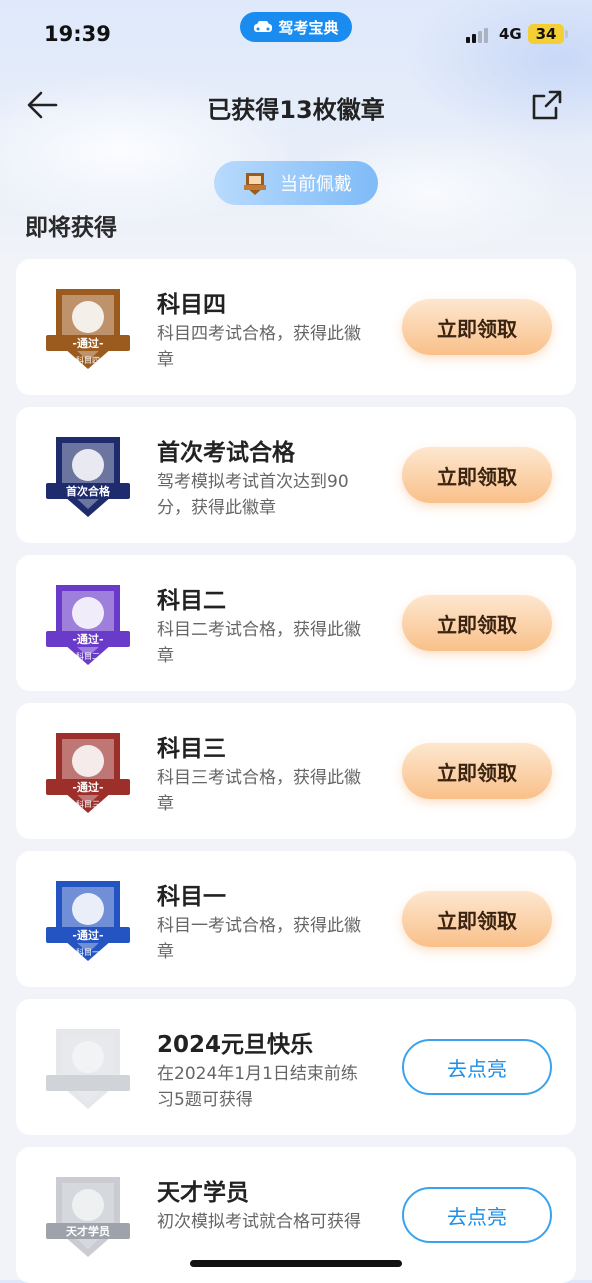 This screenshot has width=592, height=1283. What do you see at coordinates (88, 1217) in the screenshot?
I see `genius-student-badge-icon: 天才学员` at bounding box center [88, 1217].